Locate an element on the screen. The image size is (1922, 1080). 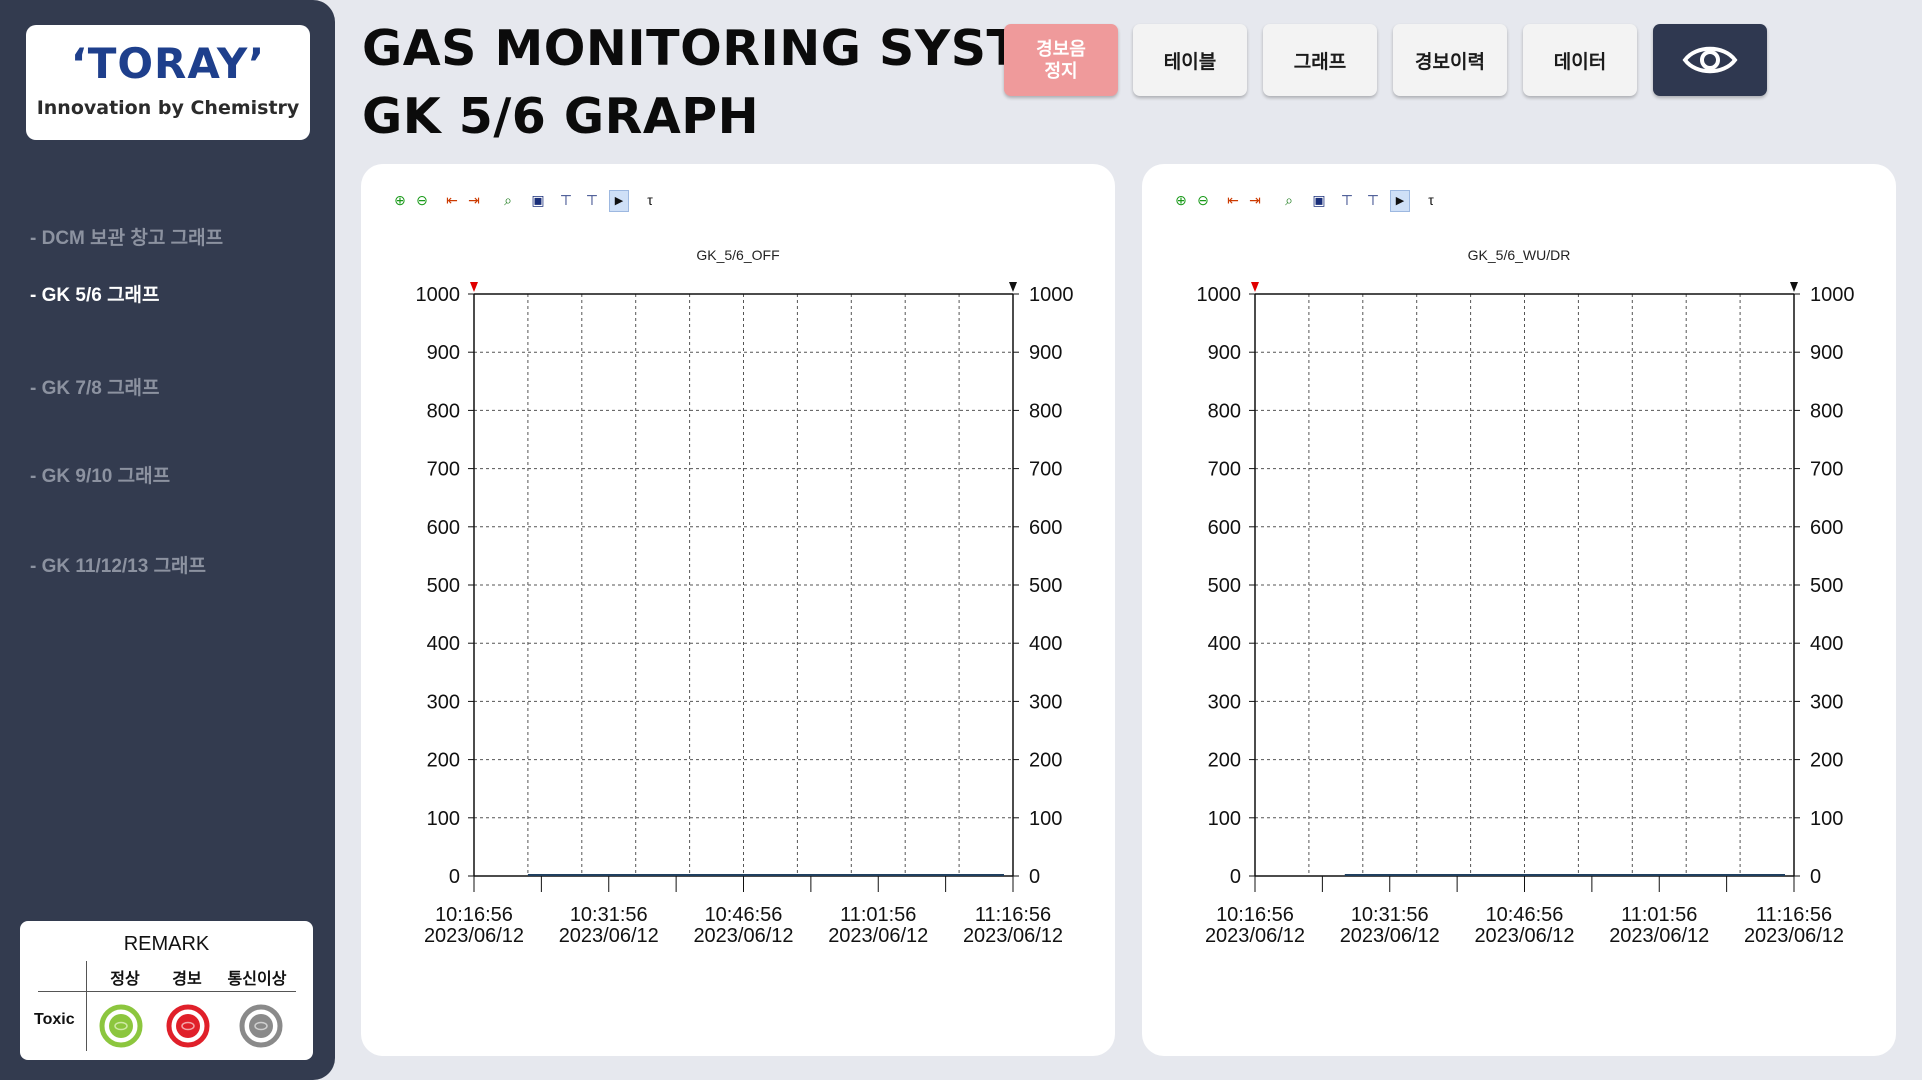
remark-col-normal: 정상 is located at coordinates (125, 979).